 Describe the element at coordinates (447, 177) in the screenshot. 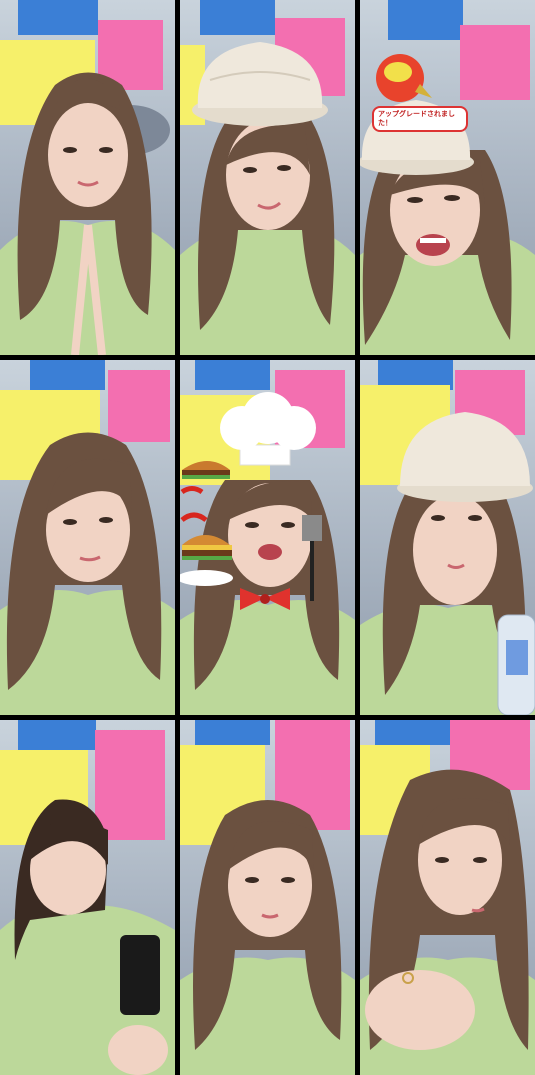

I see `photo-tile-3: アップグレードされました！` at that location.